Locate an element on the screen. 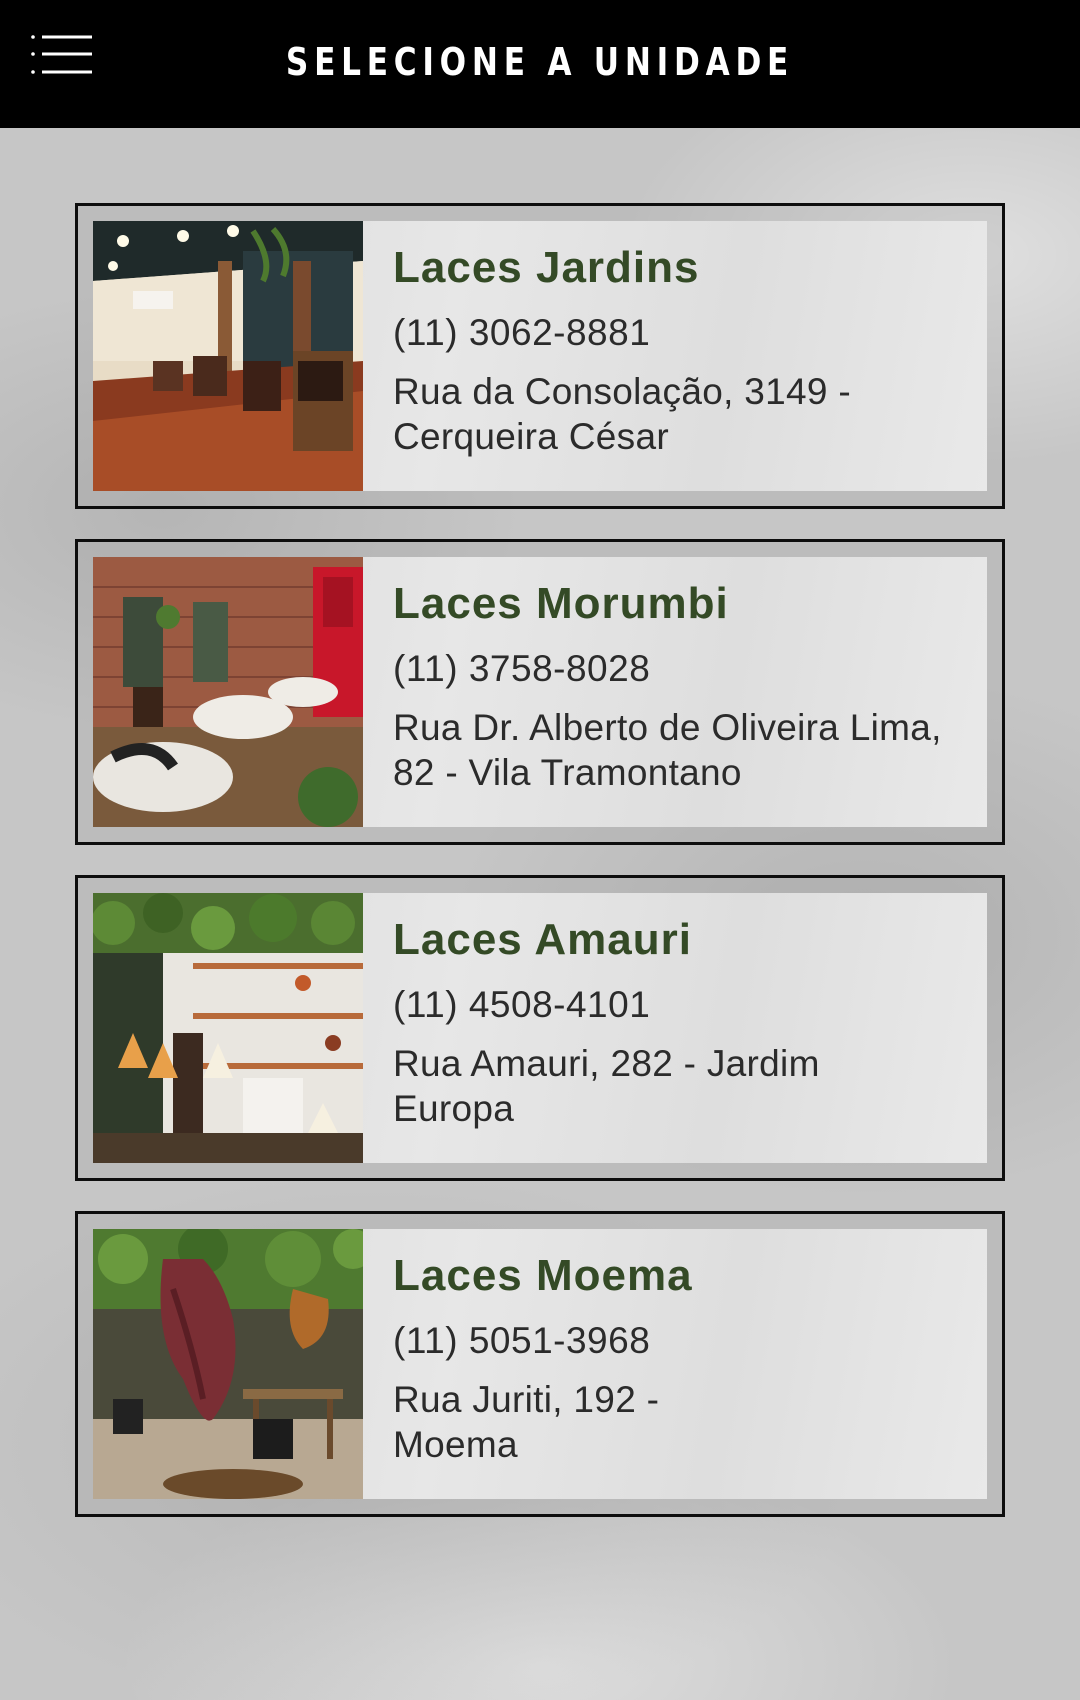 This screenshot has height=1700, width=1080. address-line-2: 82 - Vila Tramontano is located at coordinates (567, 772).